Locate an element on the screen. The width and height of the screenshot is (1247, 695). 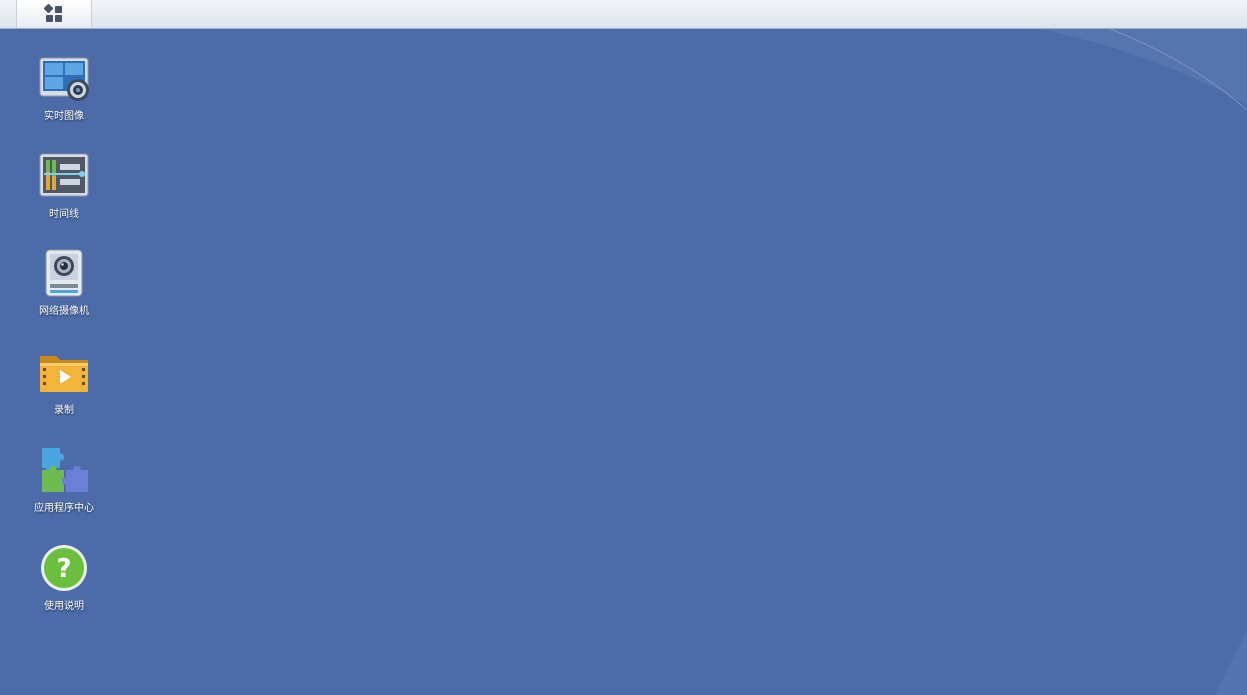
shortcut-label: 实时图像 is located at coordinates (64, 116).